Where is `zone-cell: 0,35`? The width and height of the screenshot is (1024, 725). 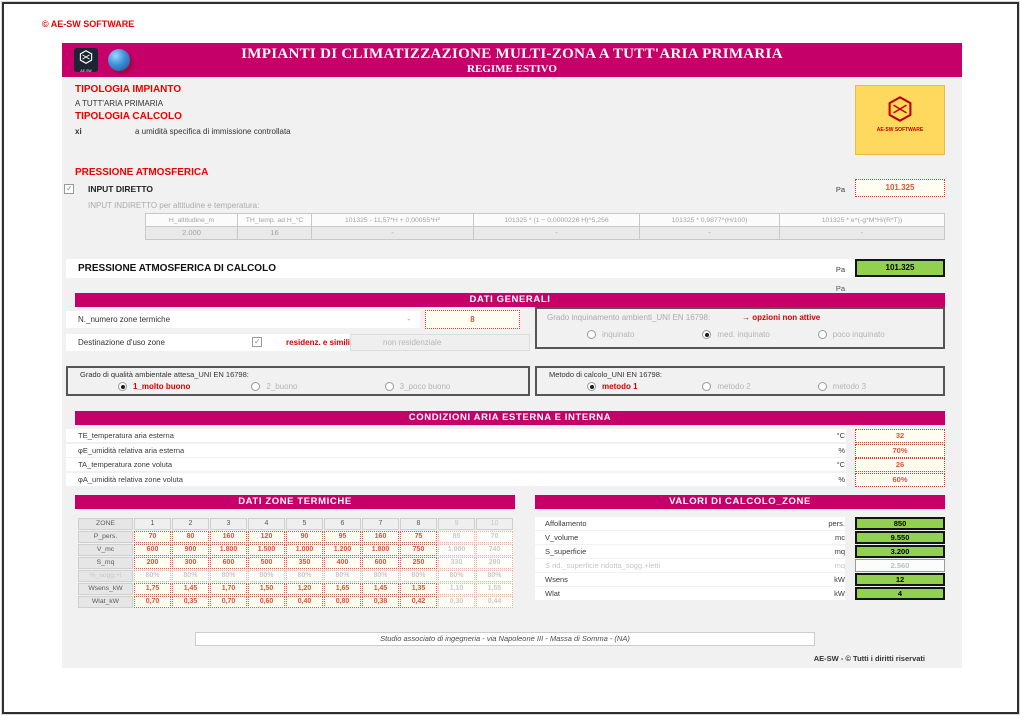 zone-cell: 0,35 is located at coordinates (190, 602).